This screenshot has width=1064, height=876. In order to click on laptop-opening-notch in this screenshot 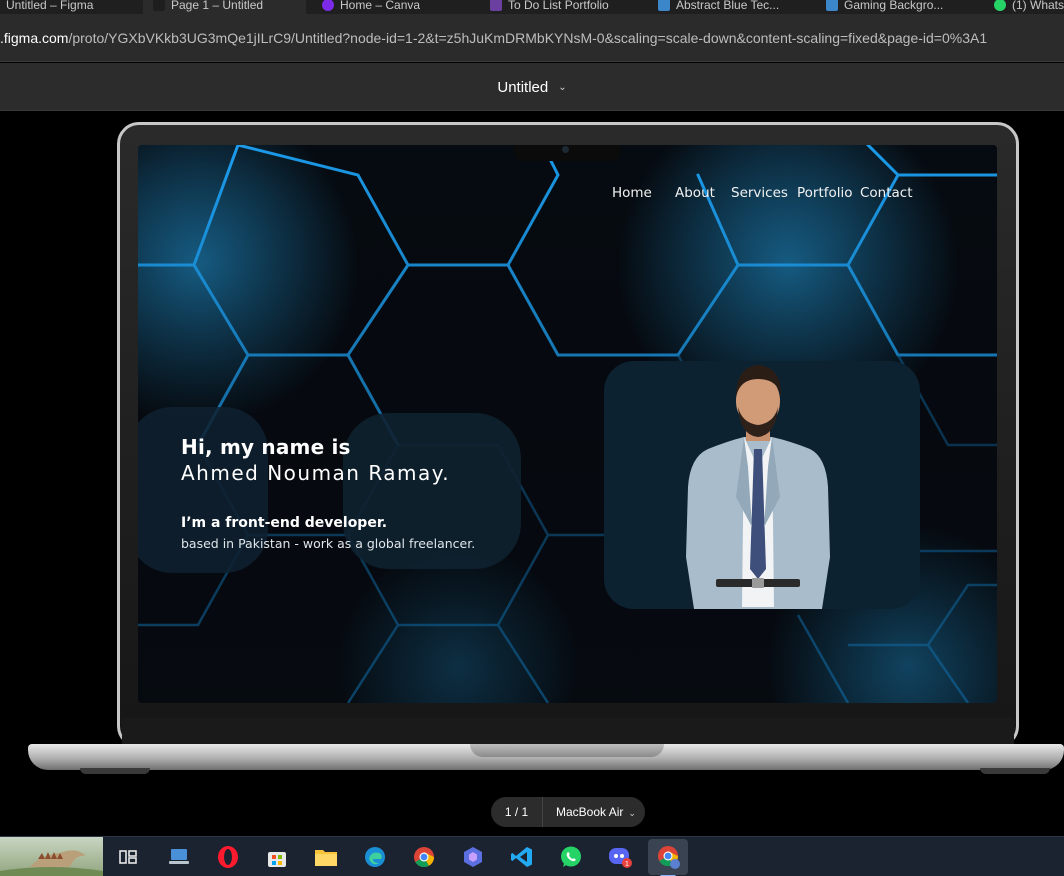, I will do `click(567, 750)`.